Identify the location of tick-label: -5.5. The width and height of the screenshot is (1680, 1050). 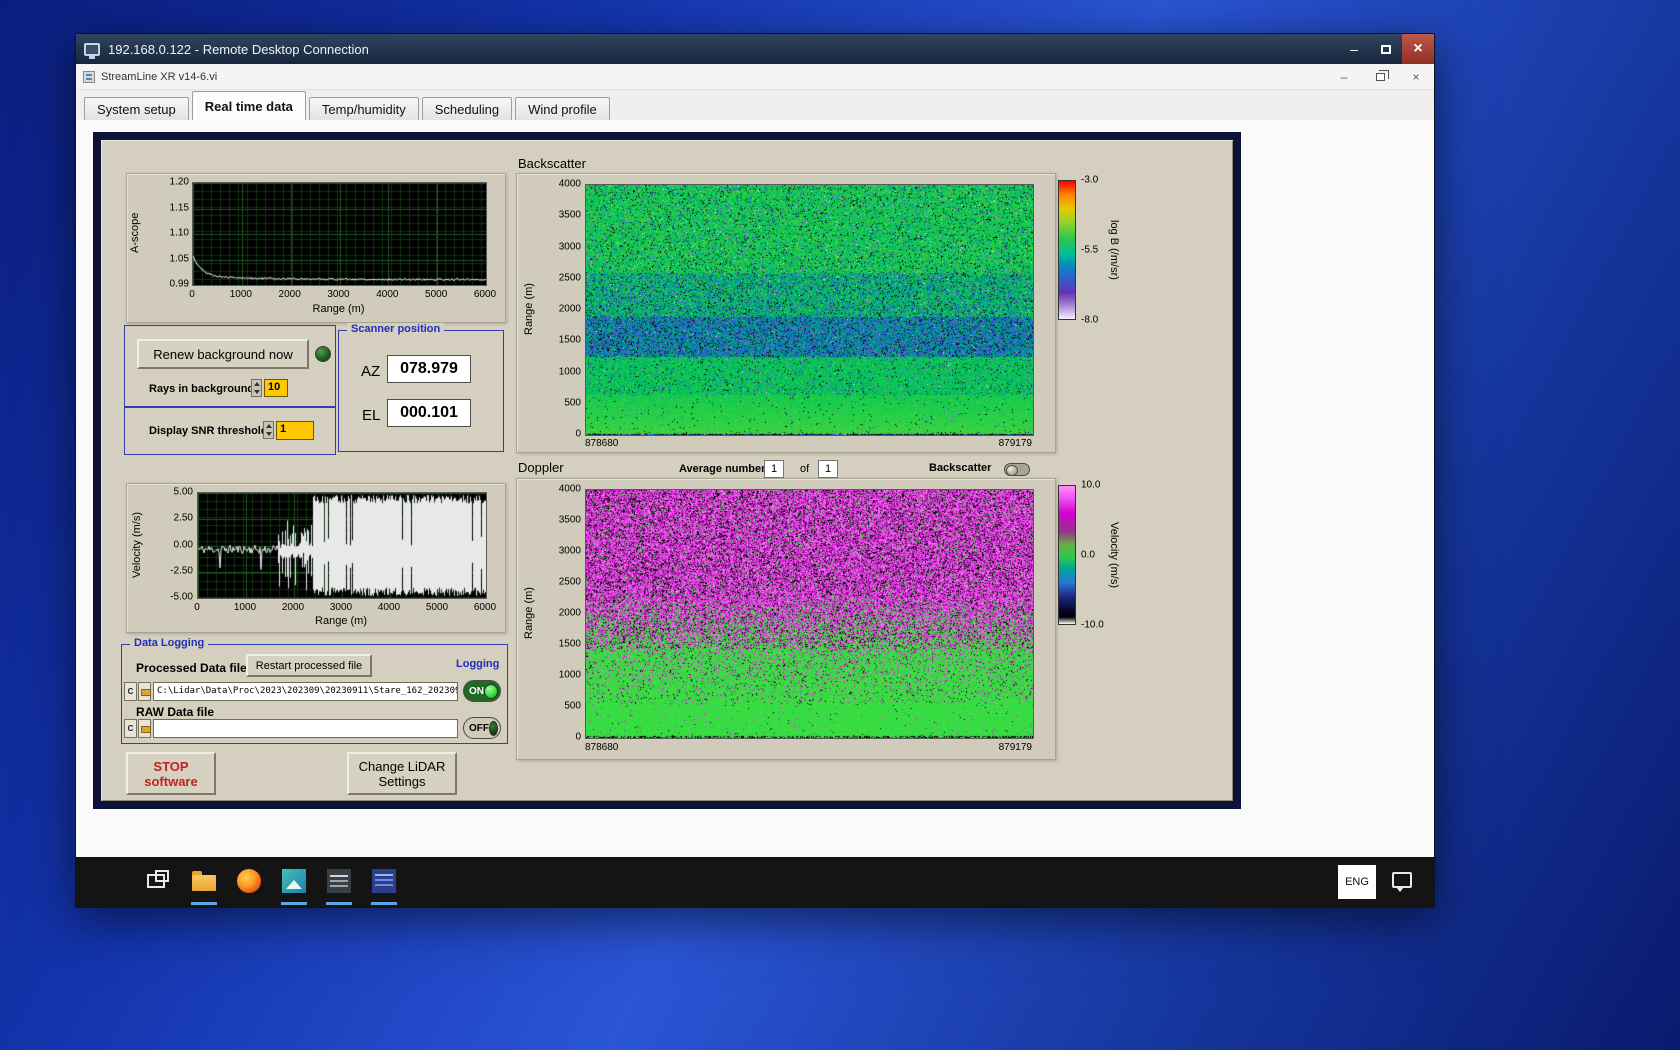
(1090, 250).